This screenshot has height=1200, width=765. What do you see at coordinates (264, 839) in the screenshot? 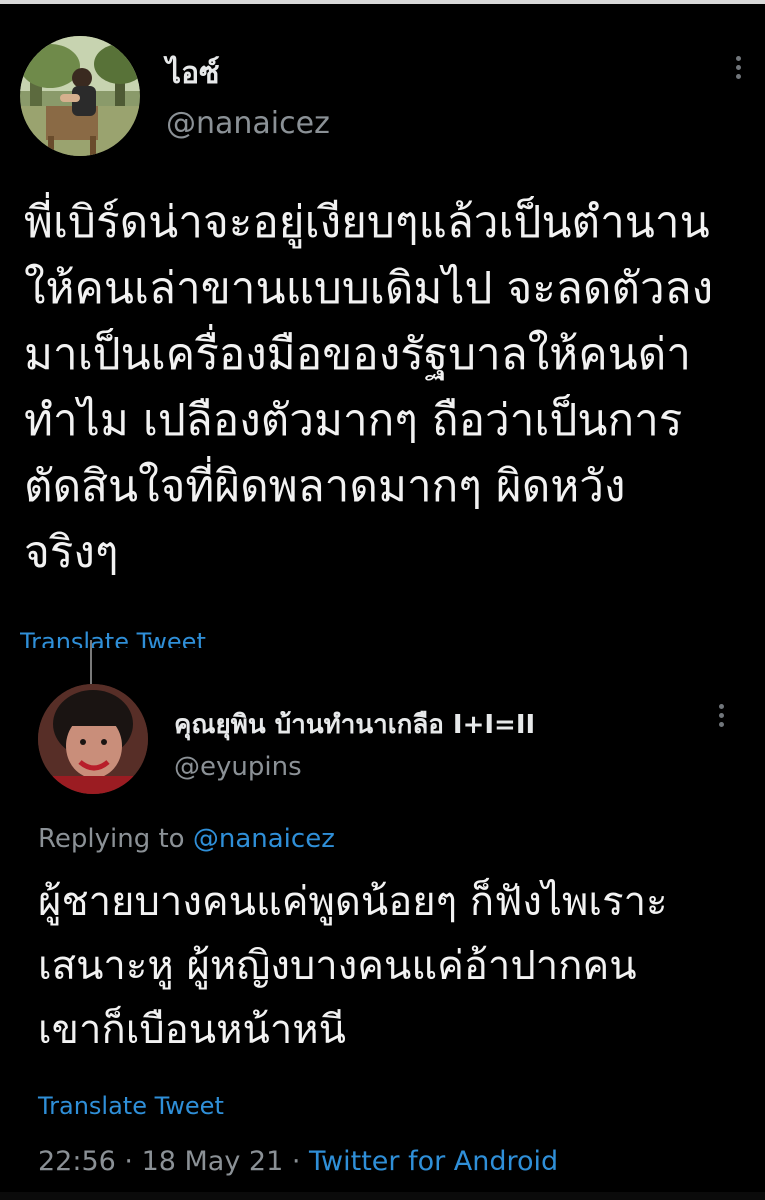
I see `replying-to-mention: @nanaicez` at bounding box center [264, 839].